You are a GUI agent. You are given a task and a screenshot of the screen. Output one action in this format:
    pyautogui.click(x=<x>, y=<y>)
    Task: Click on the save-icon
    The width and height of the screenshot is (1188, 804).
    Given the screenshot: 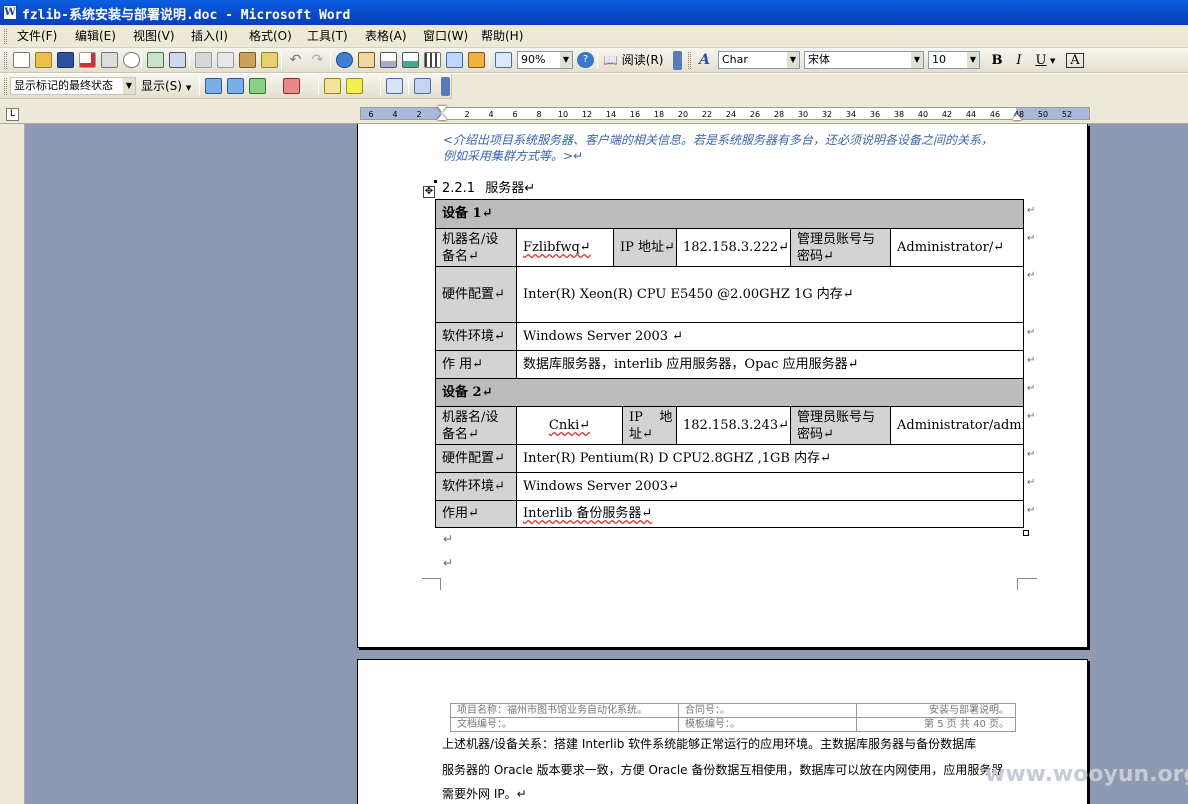 What is the action you would take?
    pyautogui.click(x=65, y=60)
    